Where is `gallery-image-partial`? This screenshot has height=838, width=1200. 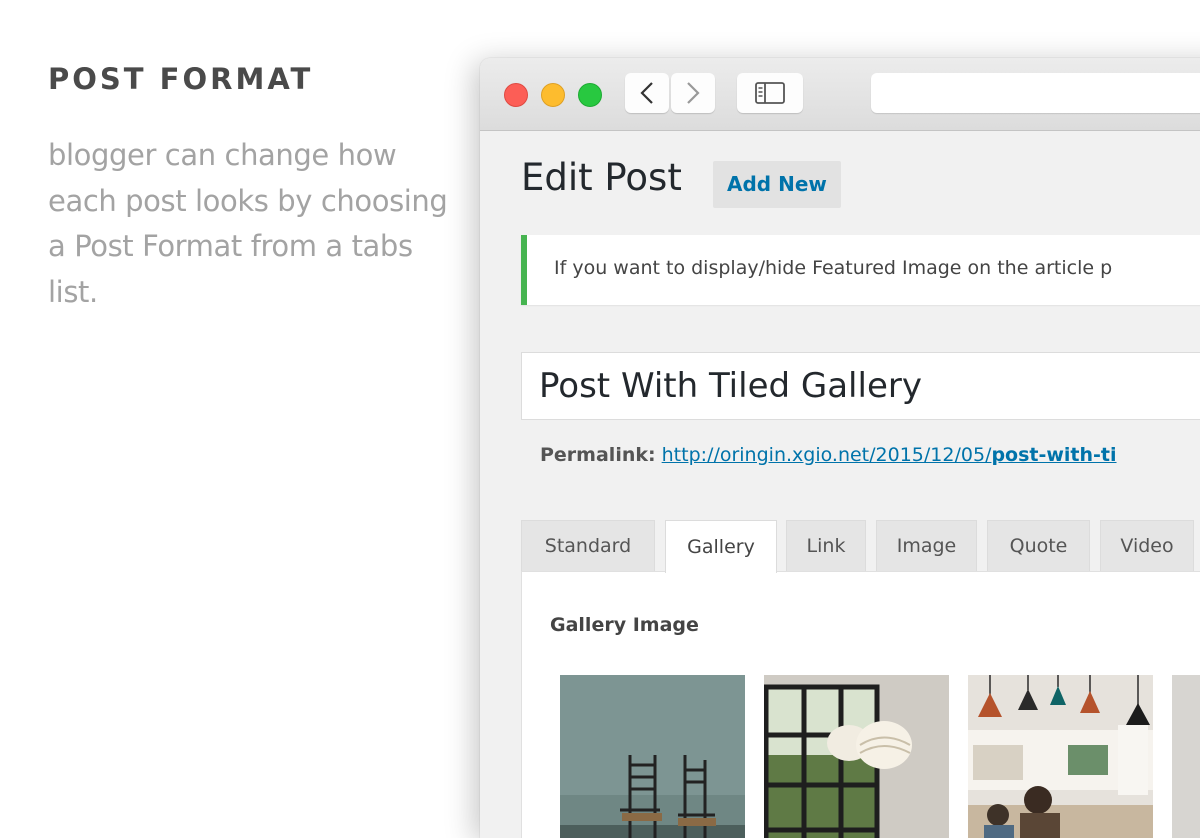
gallery-image-partial is located at coordinates (1186, 756).